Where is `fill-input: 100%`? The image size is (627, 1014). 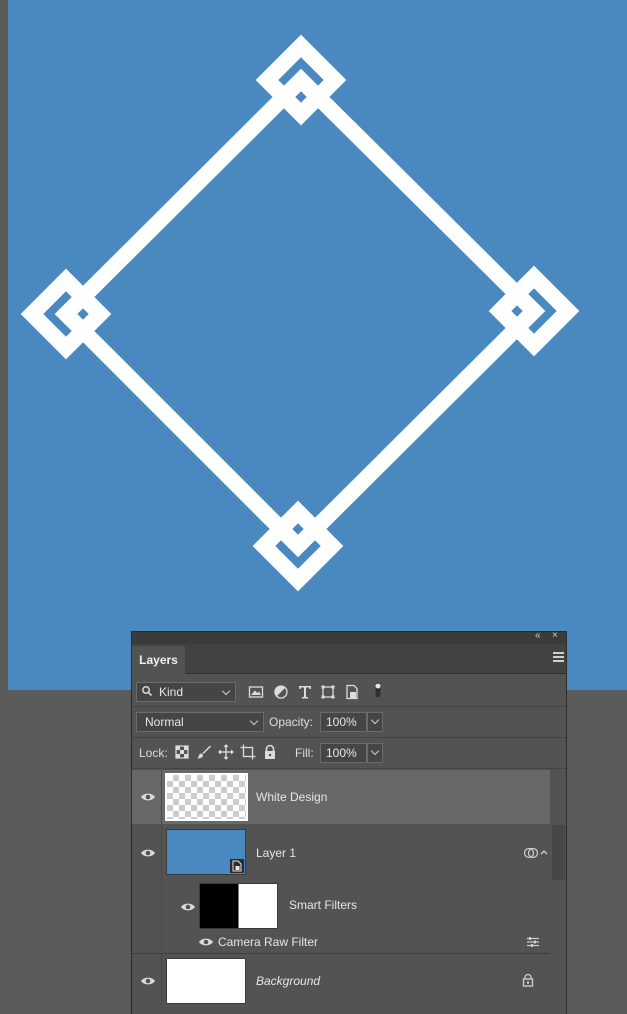 fill-input: 100% is located at coordinates (343, 753).